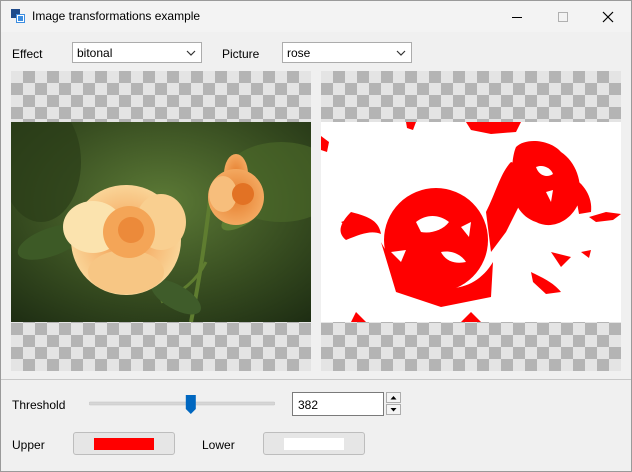 This screenshot has width=632, height=472. I want to click on upper-label: Upper, so click(28, 445).